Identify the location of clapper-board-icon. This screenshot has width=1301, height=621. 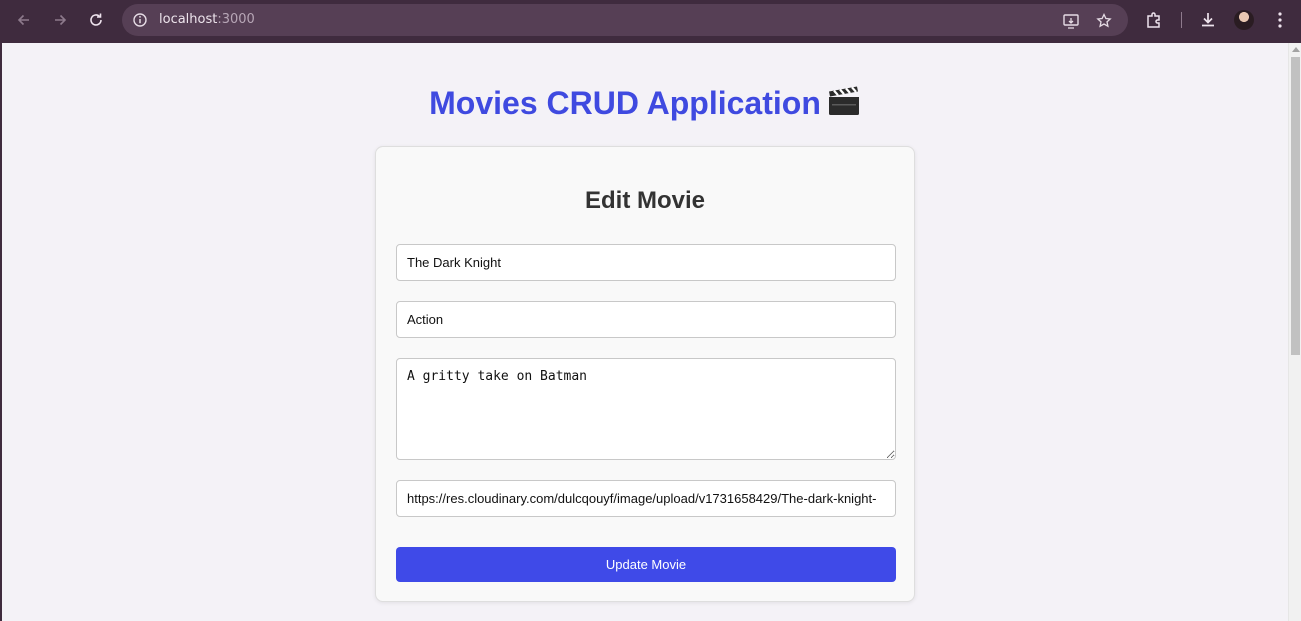
(843, 100).